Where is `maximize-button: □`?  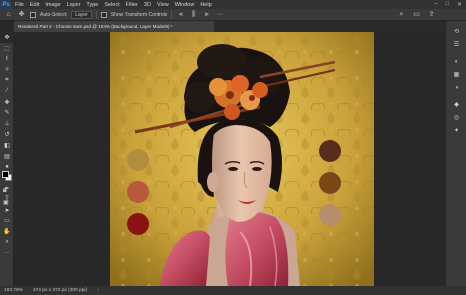
maximize-button: □ is located at coordinates (447, 4).